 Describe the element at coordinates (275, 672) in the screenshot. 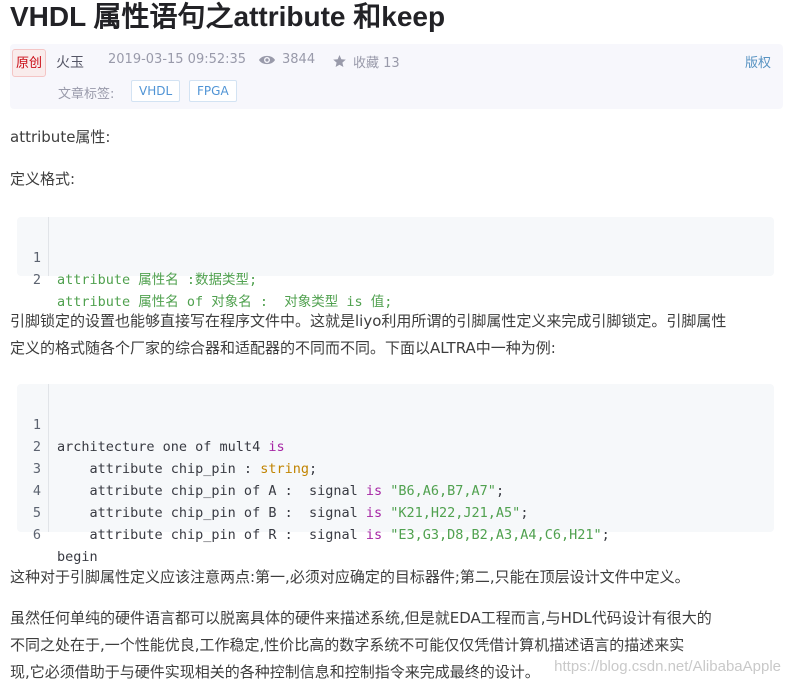

I see `paragraph-conclusion-line-3: 现,它必须借助于与硬件实现相关的各种控制信息和控制指令来完成最终的设计。` at that location.